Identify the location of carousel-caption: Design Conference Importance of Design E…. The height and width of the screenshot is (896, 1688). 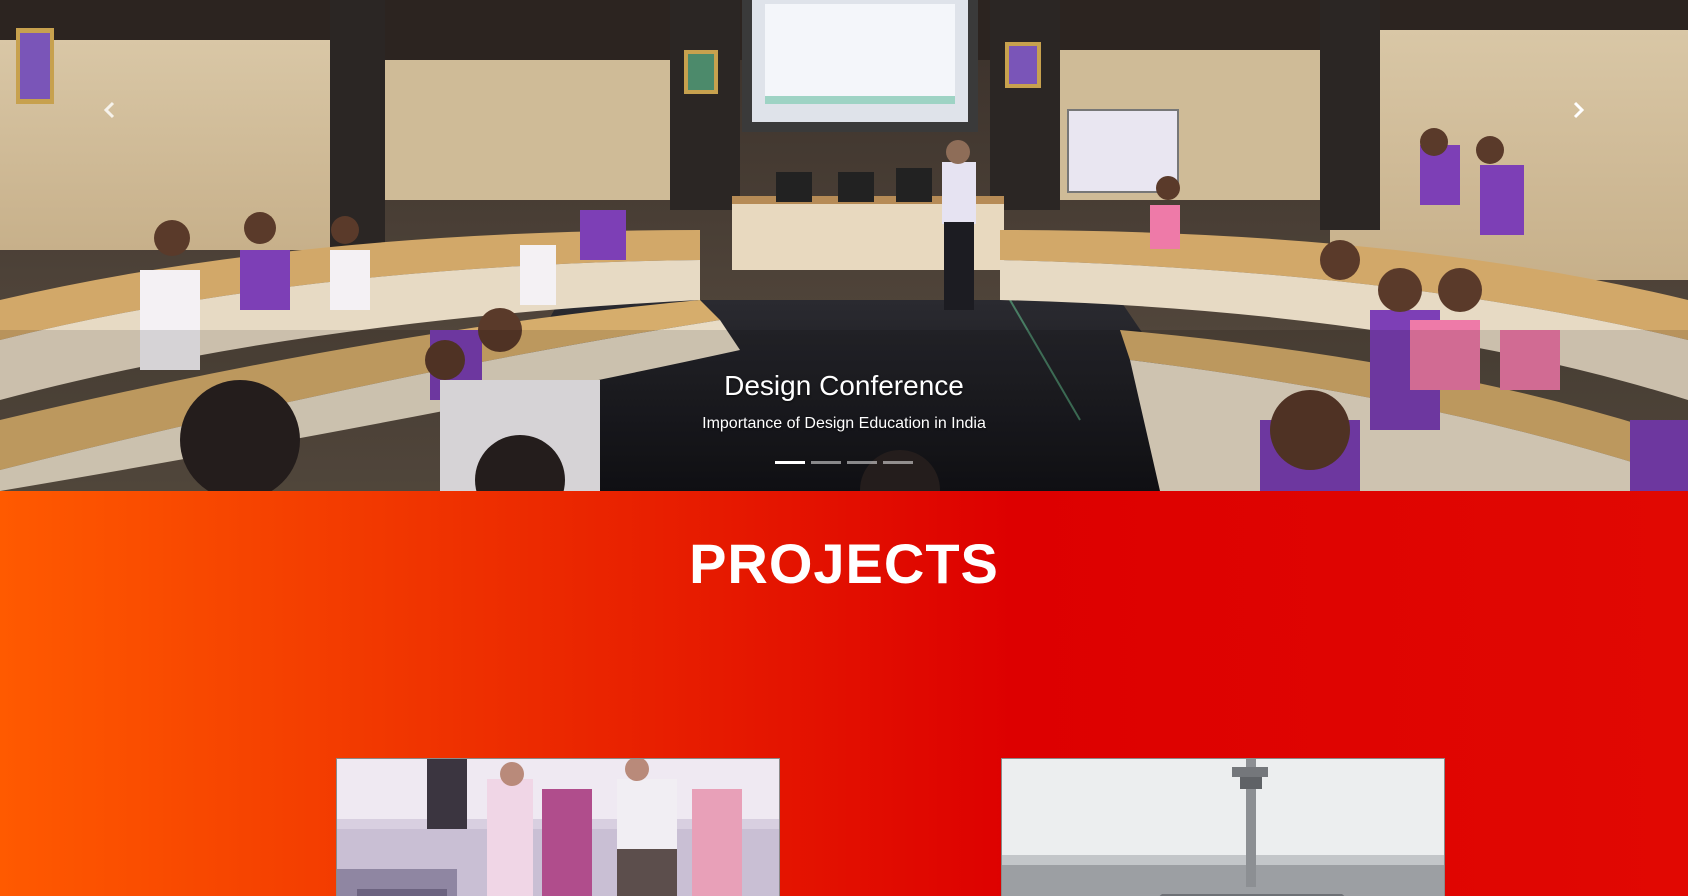
(844, 401).